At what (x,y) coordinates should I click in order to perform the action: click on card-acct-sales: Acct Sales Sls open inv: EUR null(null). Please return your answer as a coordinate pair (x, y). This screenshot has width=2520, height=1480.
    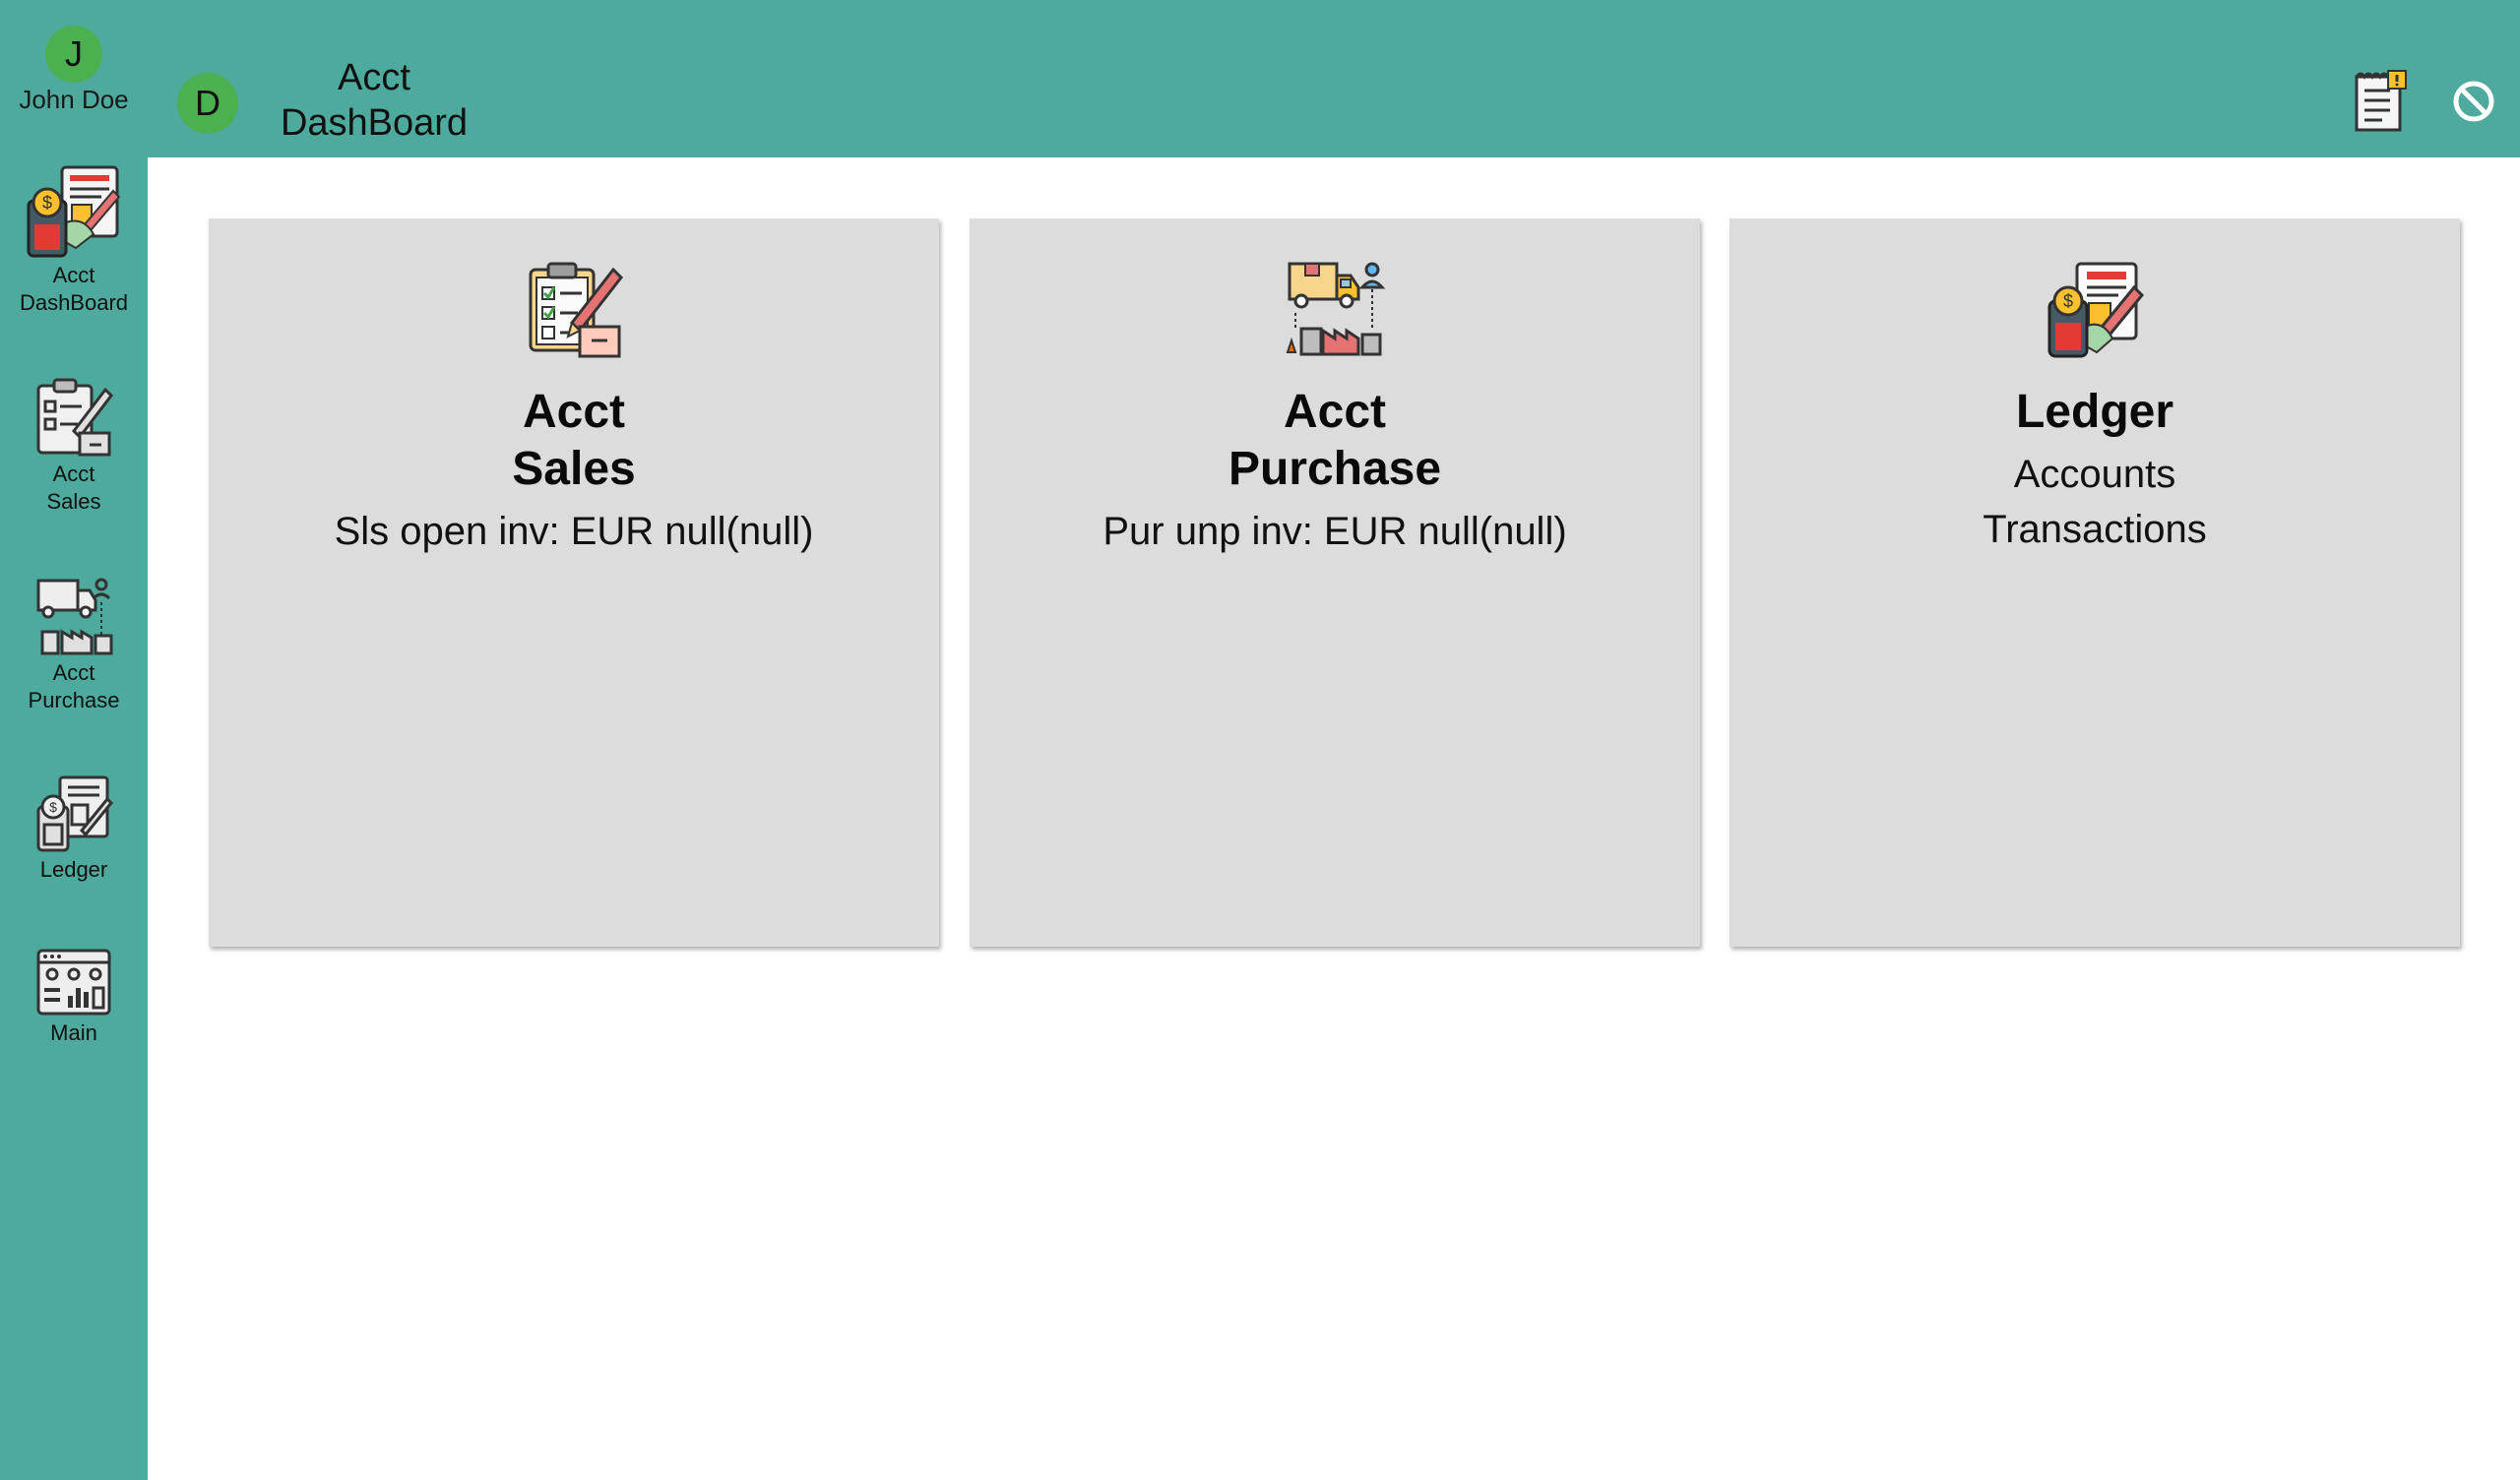
    Looking at the image, I should click on (574, 582).